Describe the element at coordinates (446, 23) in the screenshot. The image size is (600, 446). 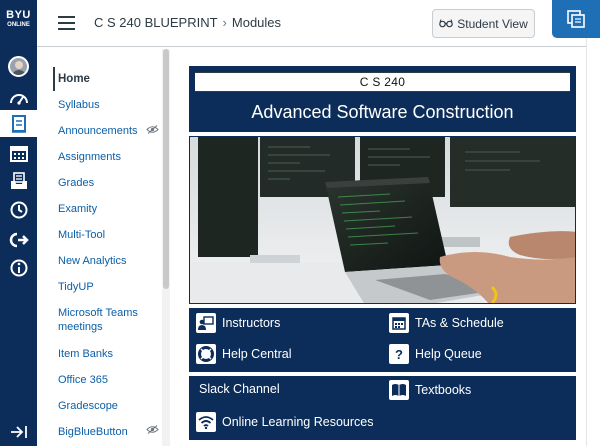
I see `glasses-icon` at that location.